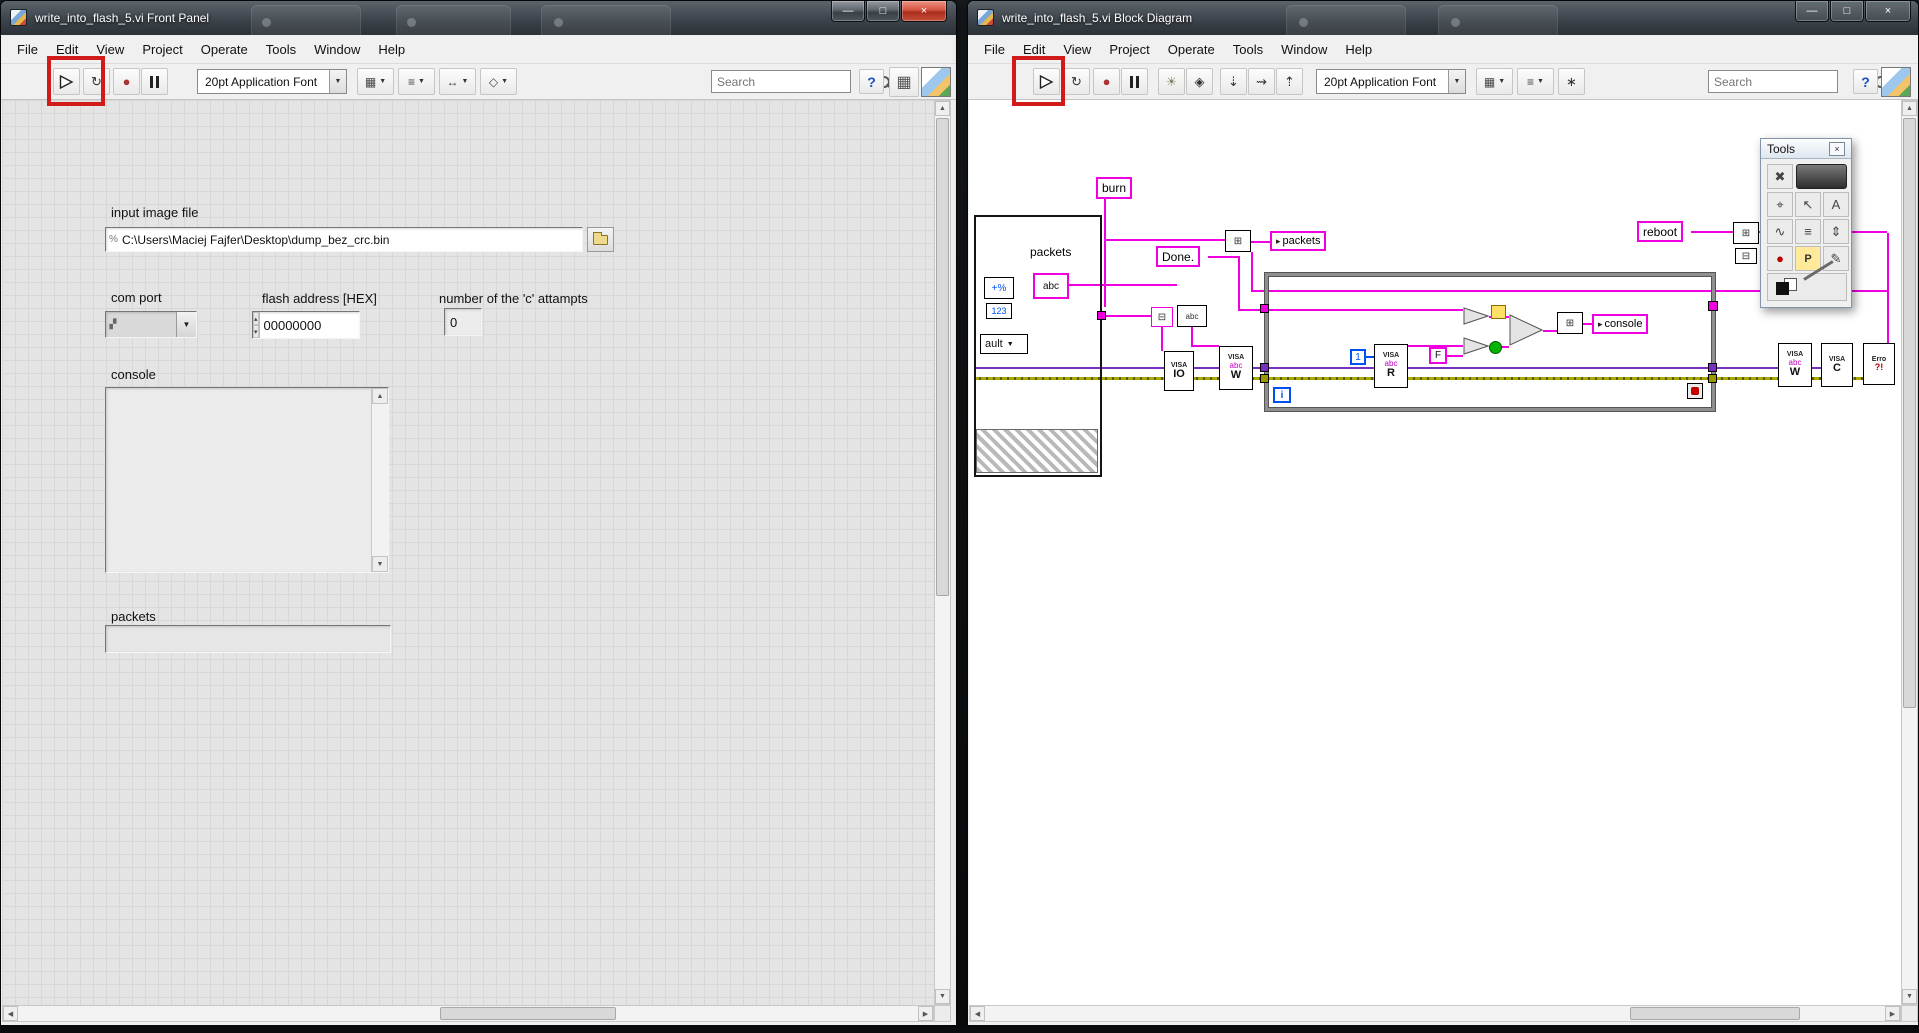 The height and width of the screenshot is (1033, 1919). Describe the element at coordinates (463, 322) in the screenshot. I see `attempts-value` at that location.